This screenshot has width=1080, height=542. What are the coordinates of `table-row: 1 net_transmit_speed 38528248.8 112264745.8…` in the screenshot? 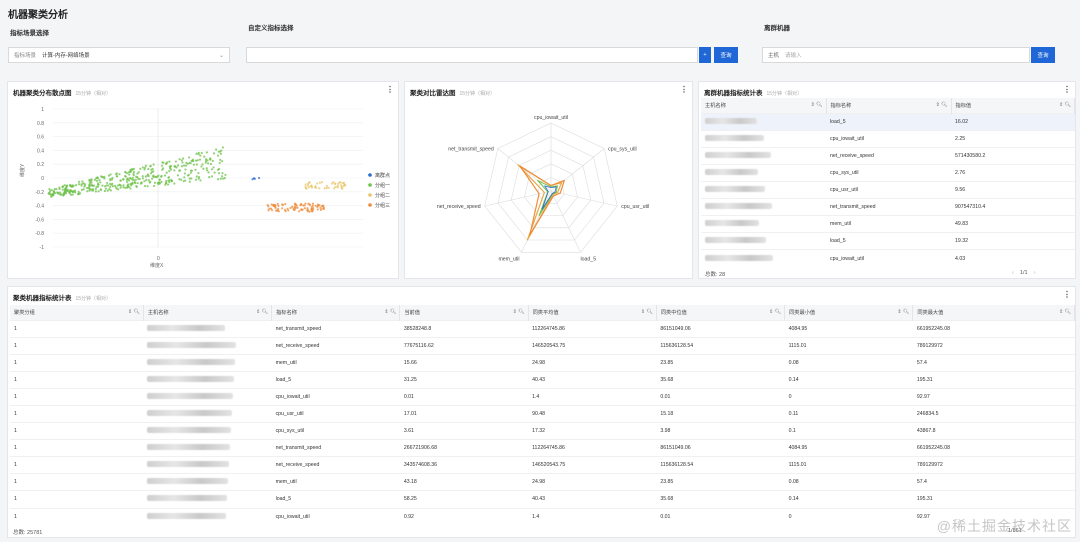 It's located at (542, 328).